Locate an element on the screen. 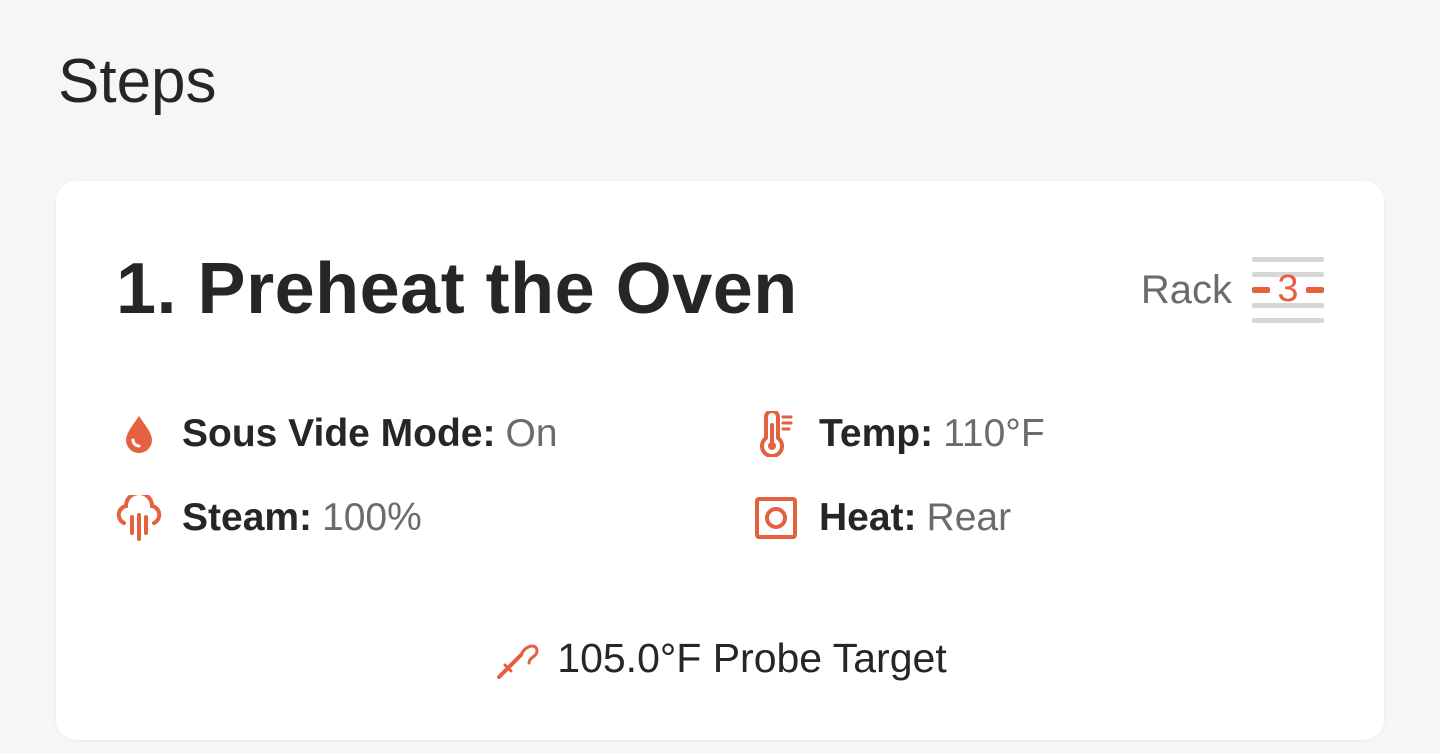 The height and width of the screenshot is (753, 1440). water-drop-icon is located at coordinates (139, 434).